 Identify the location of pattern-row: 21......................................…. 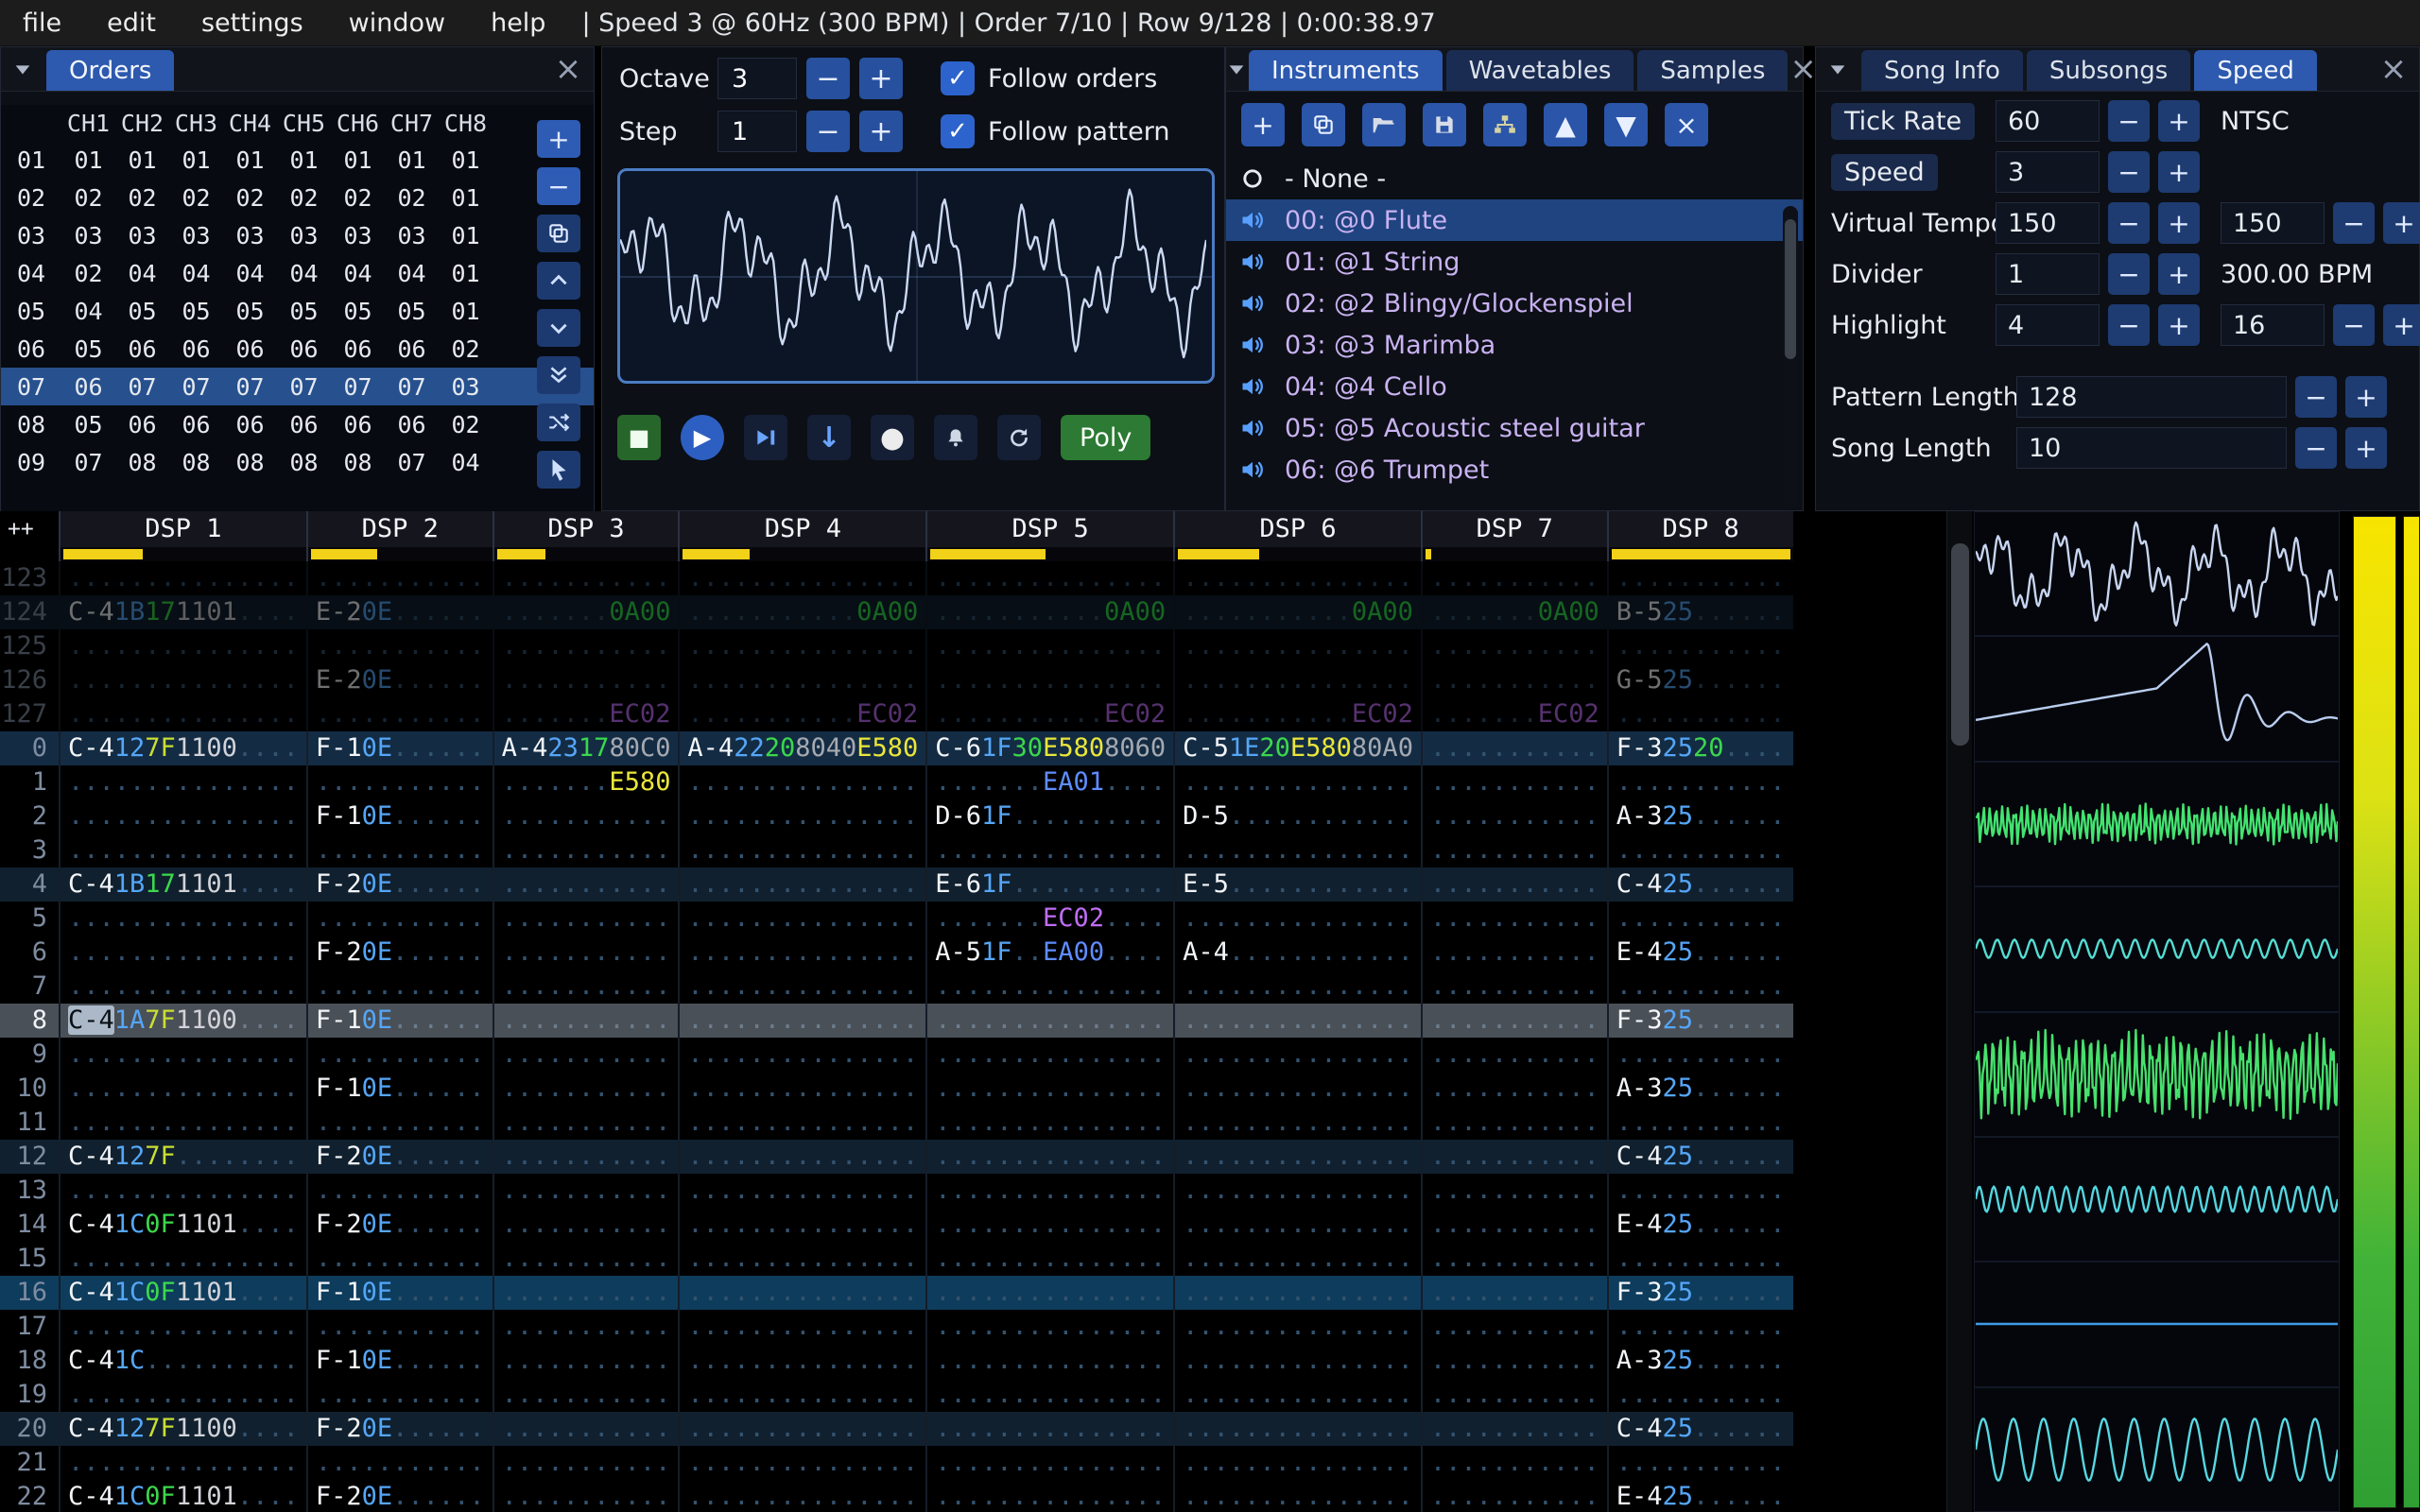
(896, 1463).